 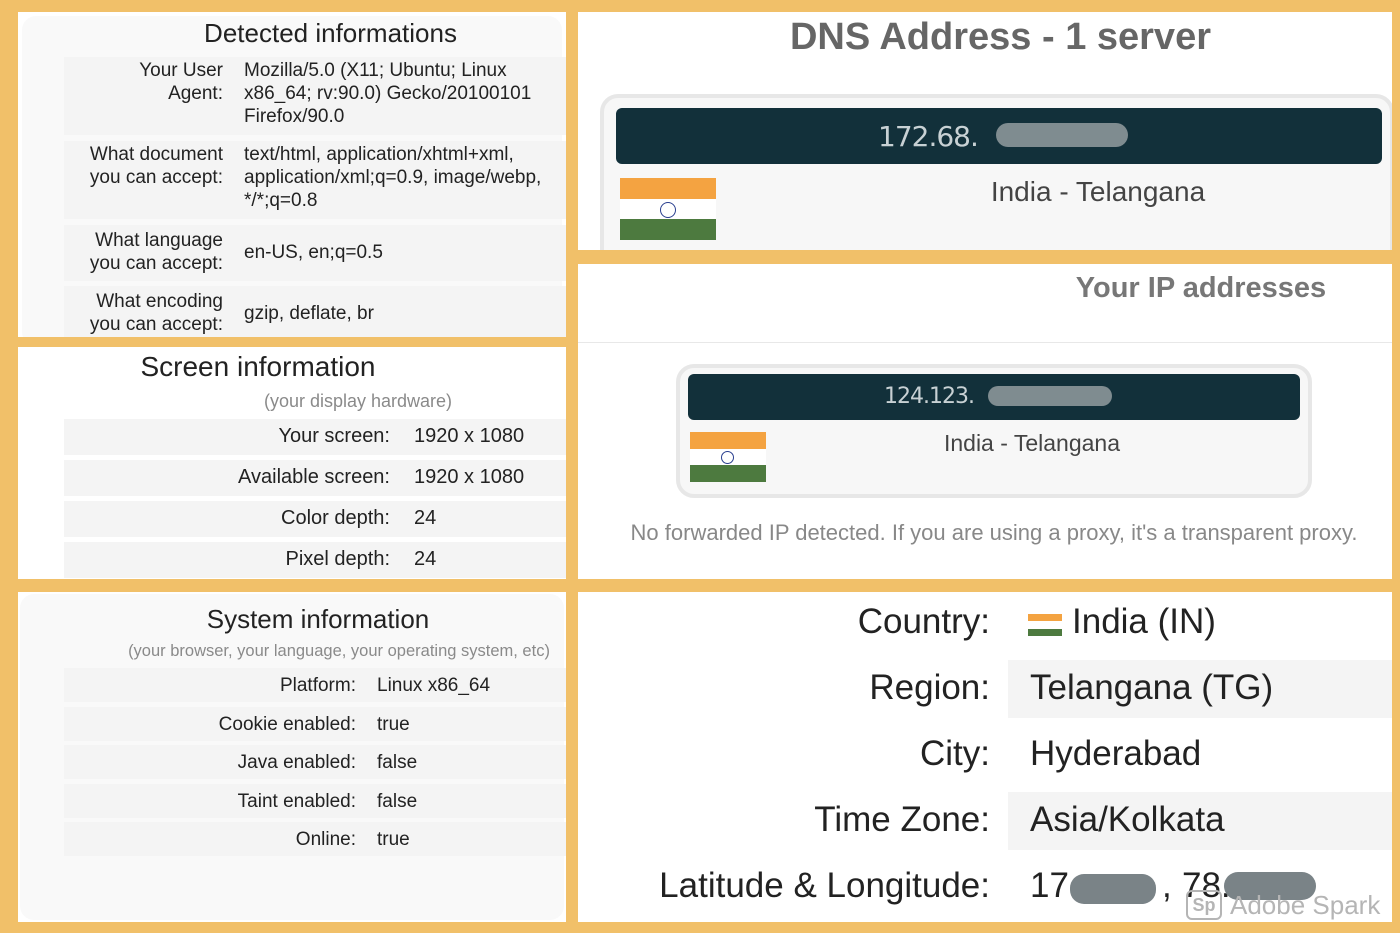 I want to click on user-agent-label-1: Your User, so click(x=181, y=70).